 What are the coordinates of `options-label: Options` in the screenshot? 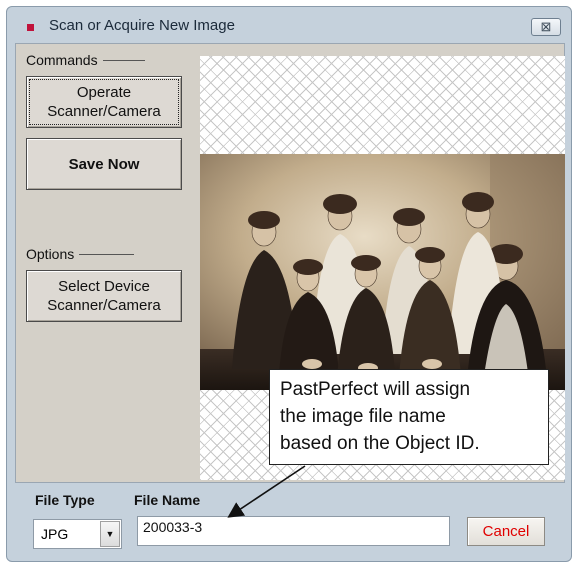 It's located at (50, 254).